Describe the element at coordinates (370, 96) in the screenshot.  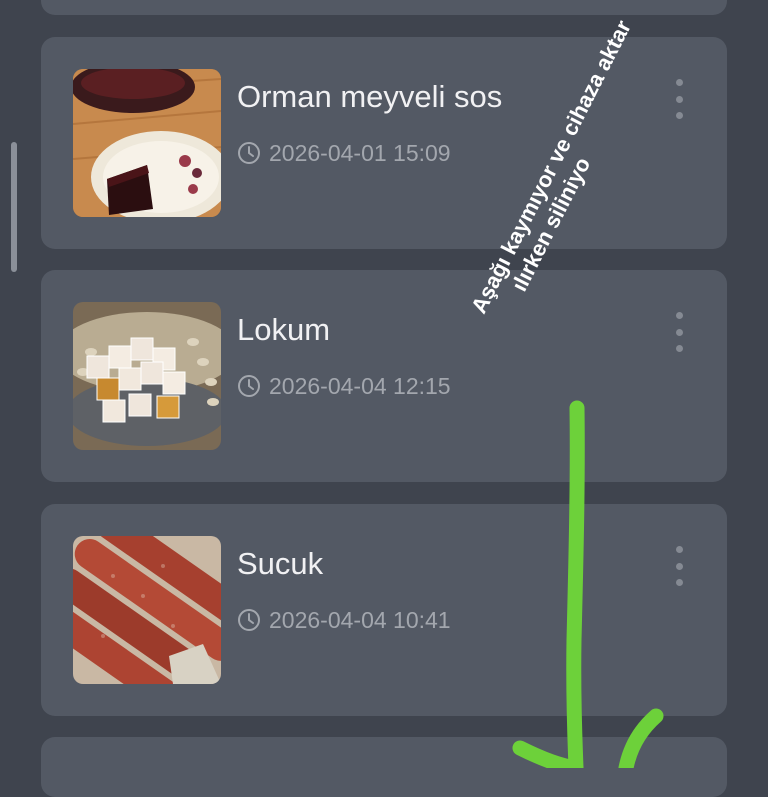
I see `recipe-title: Orman meyveli sos` at that location.